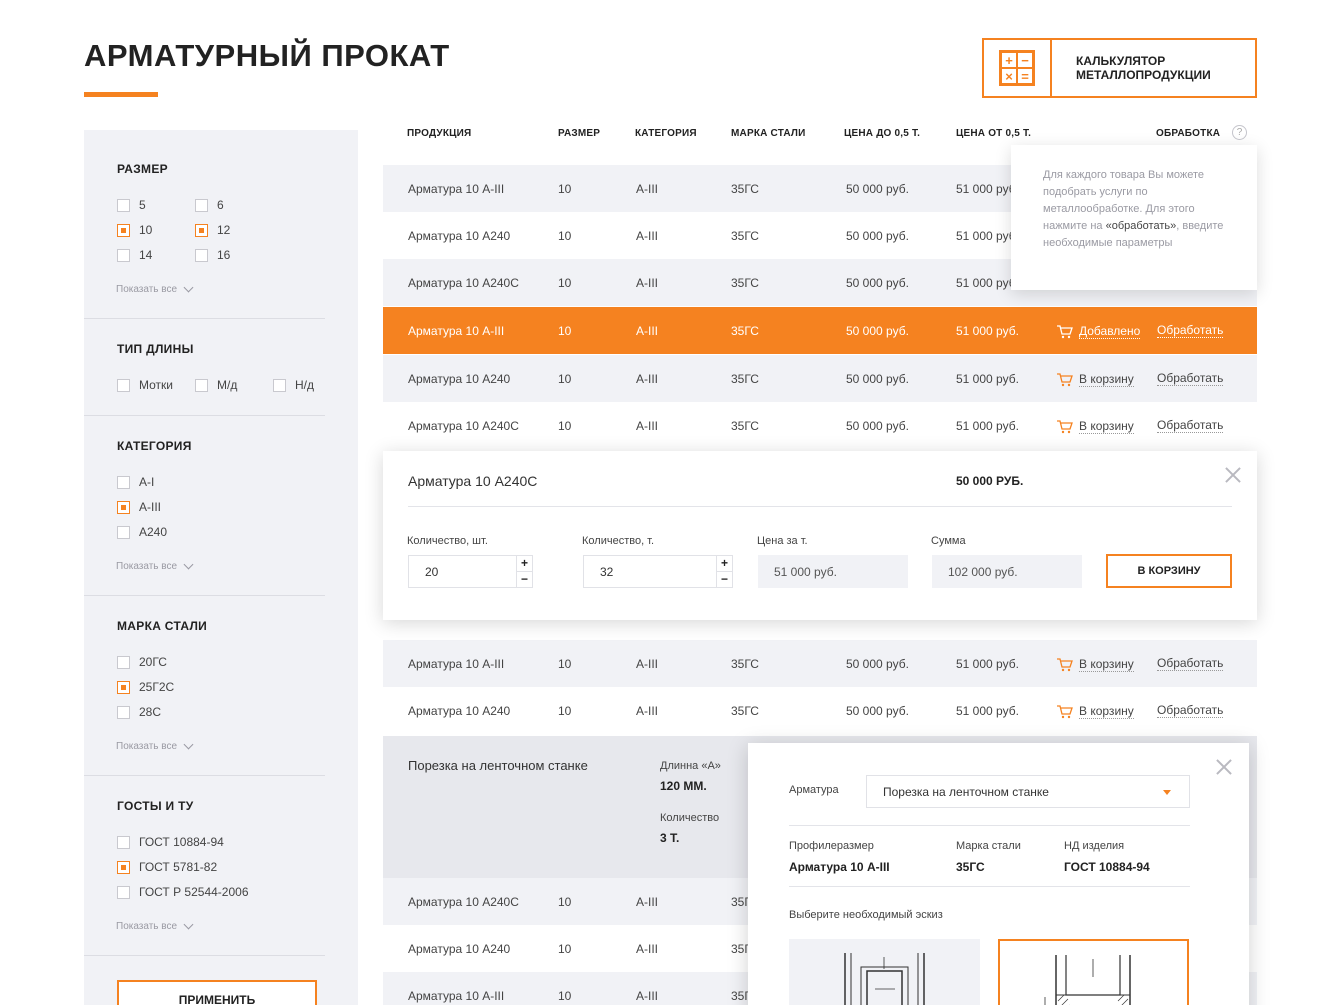 This screenshot has height=1005, width=1340. What do you see at coordinates (683, 786) in the screenshot?
I see `length-value: 120 ММ.` at bounding box center [683, 786].